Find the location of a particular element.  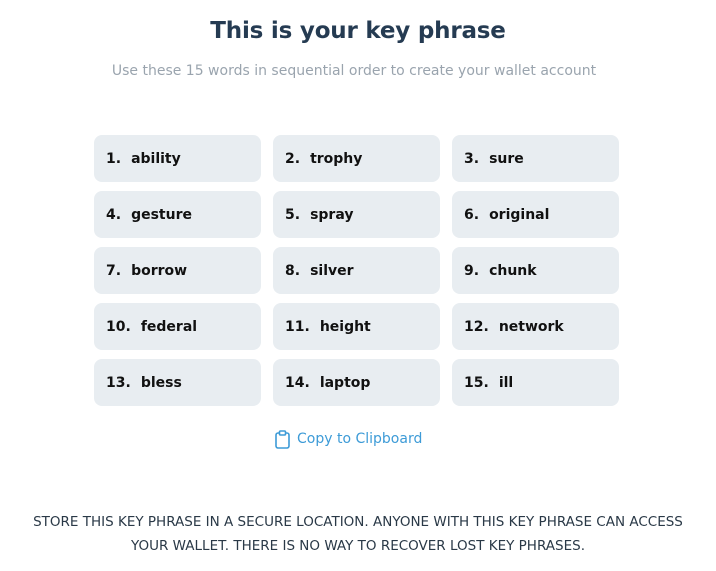

key-phrase-word: 1. ability is located at coordinates (177, 158).